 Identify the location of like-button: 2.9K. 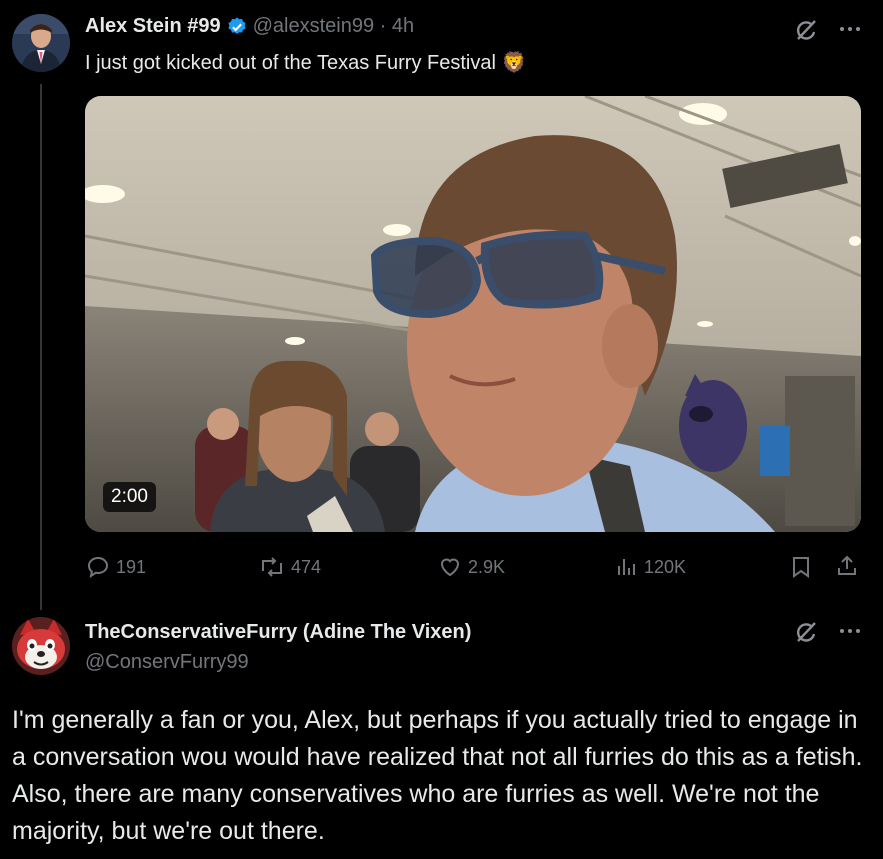
(471, 567).